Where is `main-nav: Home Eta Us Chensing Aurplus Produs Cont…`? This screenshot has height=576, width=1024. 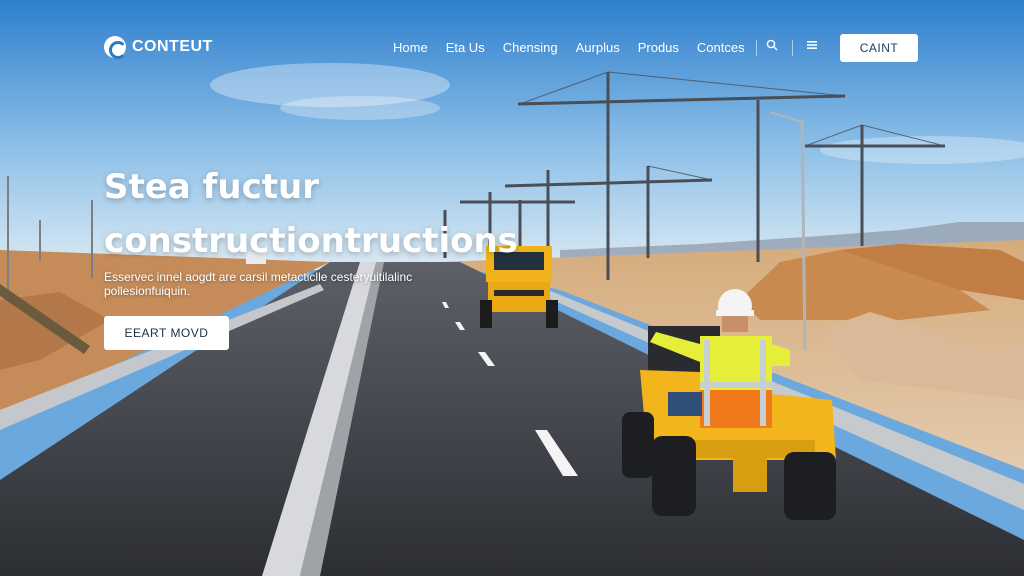
main-nav: Home Eta Us Chensing Aurplus Produs Cont… is located at coordinates (578, 47).